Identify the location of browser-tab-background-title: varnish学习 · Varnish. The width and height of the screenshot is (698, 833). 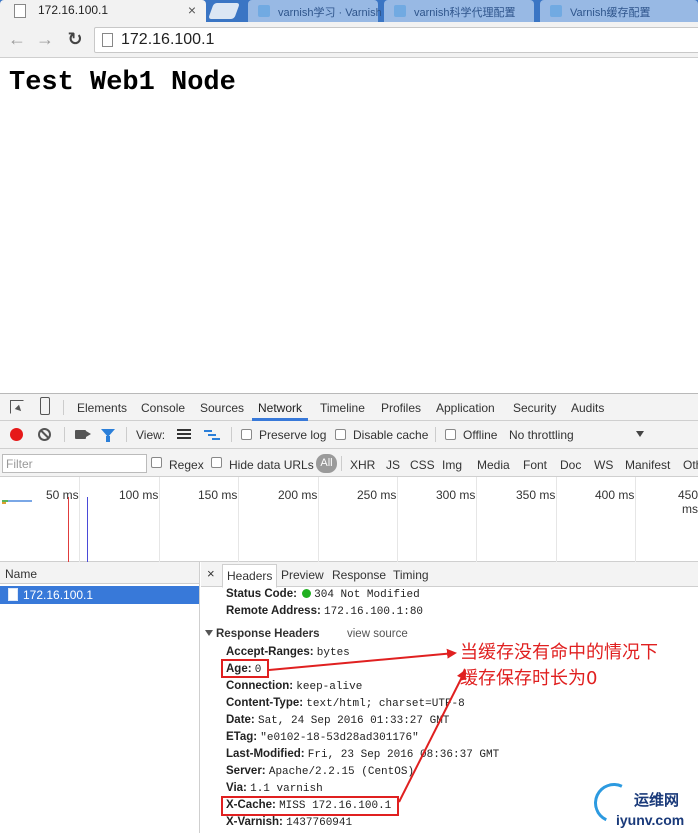
(330, 13).